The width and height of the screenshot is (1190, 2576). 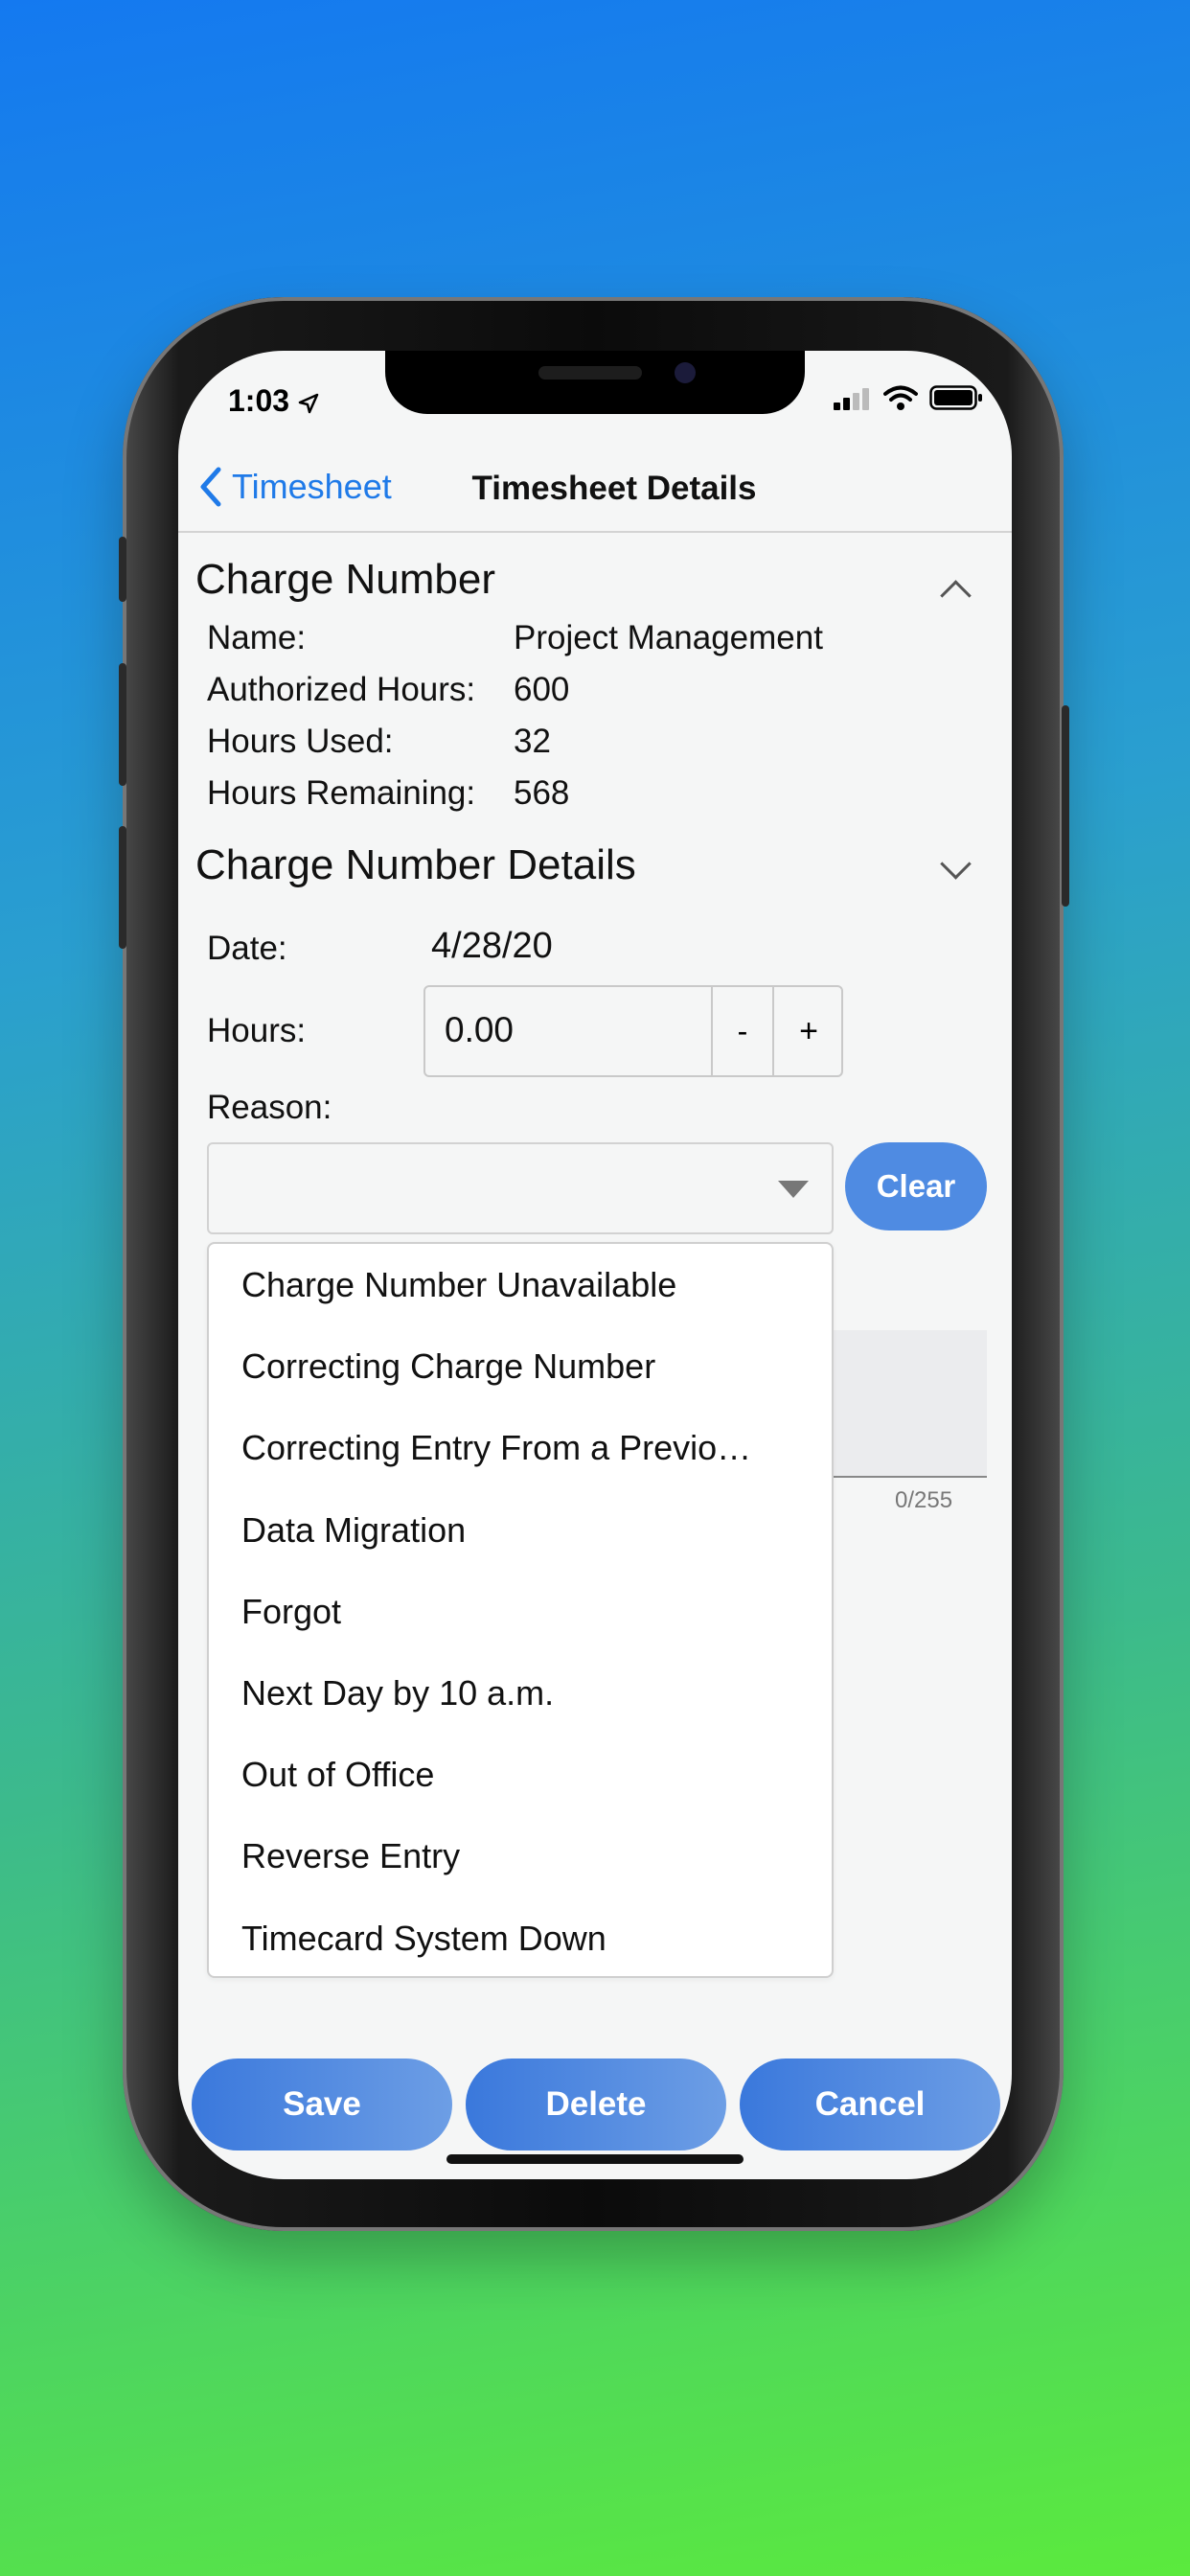 I want to click on reason-option: Forgot, so click(x=521, y=1611).